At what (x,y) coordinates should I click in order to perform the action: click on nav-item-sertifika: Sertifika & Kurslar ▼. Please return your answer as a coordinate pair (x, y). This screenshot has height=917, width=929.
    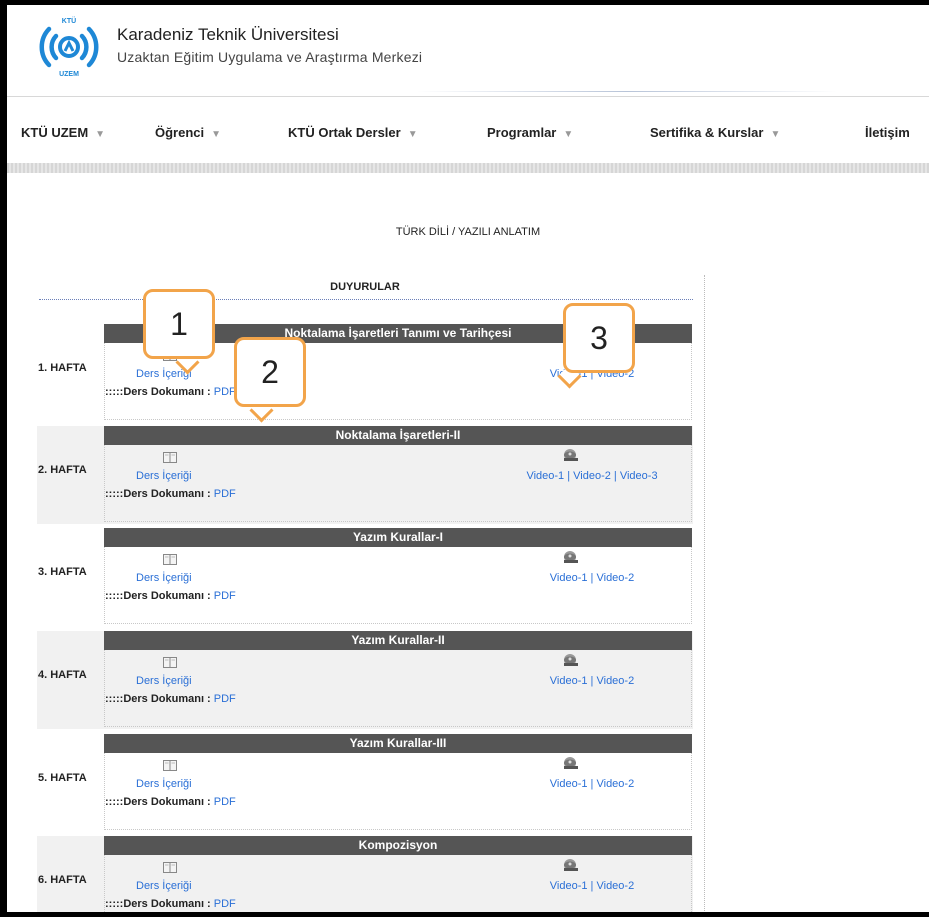
    Looking at the image, I should click on (715, 132).